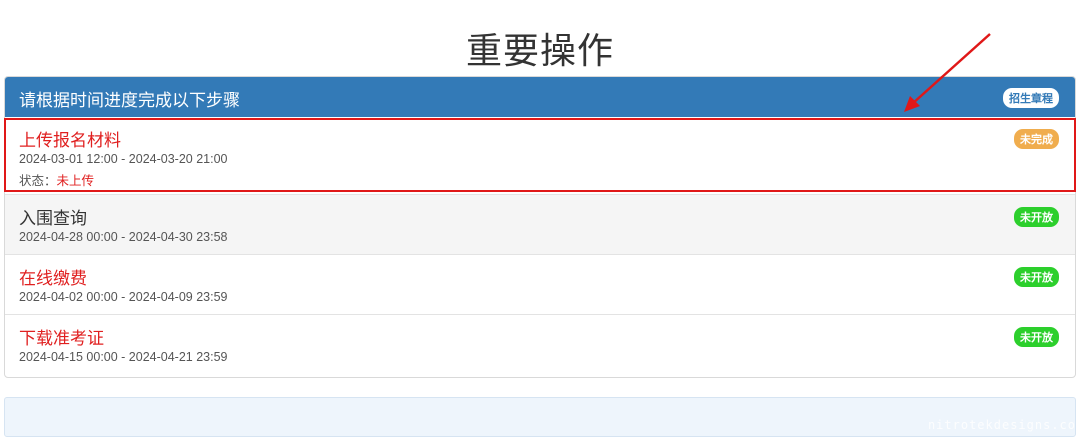  Describe the element at coordinates (123, 159) in the screenshot. I see `step-time: 2024-03-01 12:00 - 2024-03-20 21:00` at that location.